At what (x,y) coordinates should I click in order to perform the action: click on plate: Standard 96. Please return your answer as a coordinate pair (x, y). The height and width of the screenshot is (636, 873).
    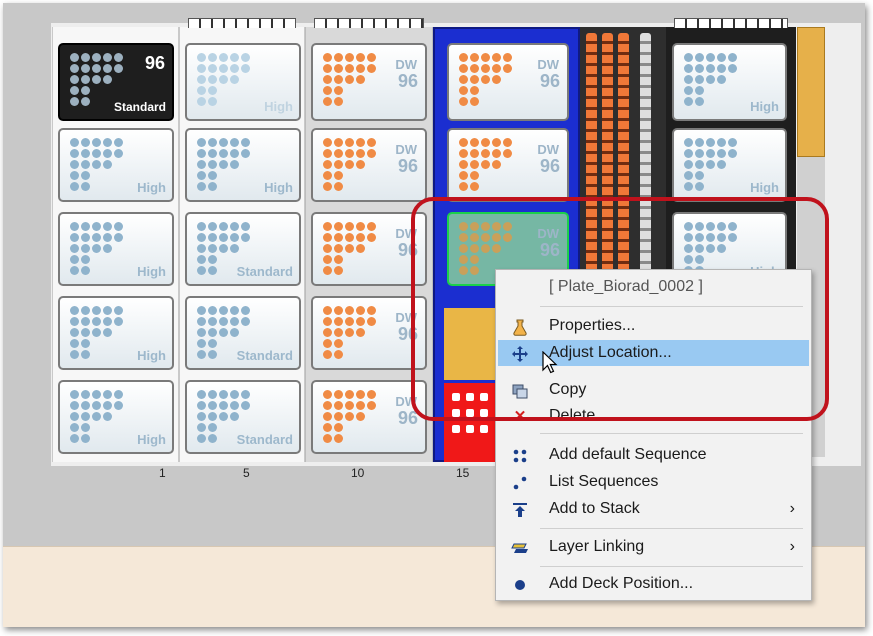
    Looking at the image, I should click on (116, 82).